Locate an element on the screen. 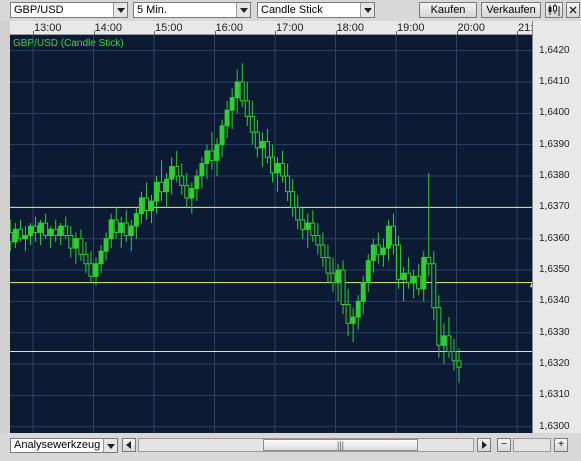 The width and height of the screenshot is (581, 461). arrow-left-icon is located at coordinates (128, 445).